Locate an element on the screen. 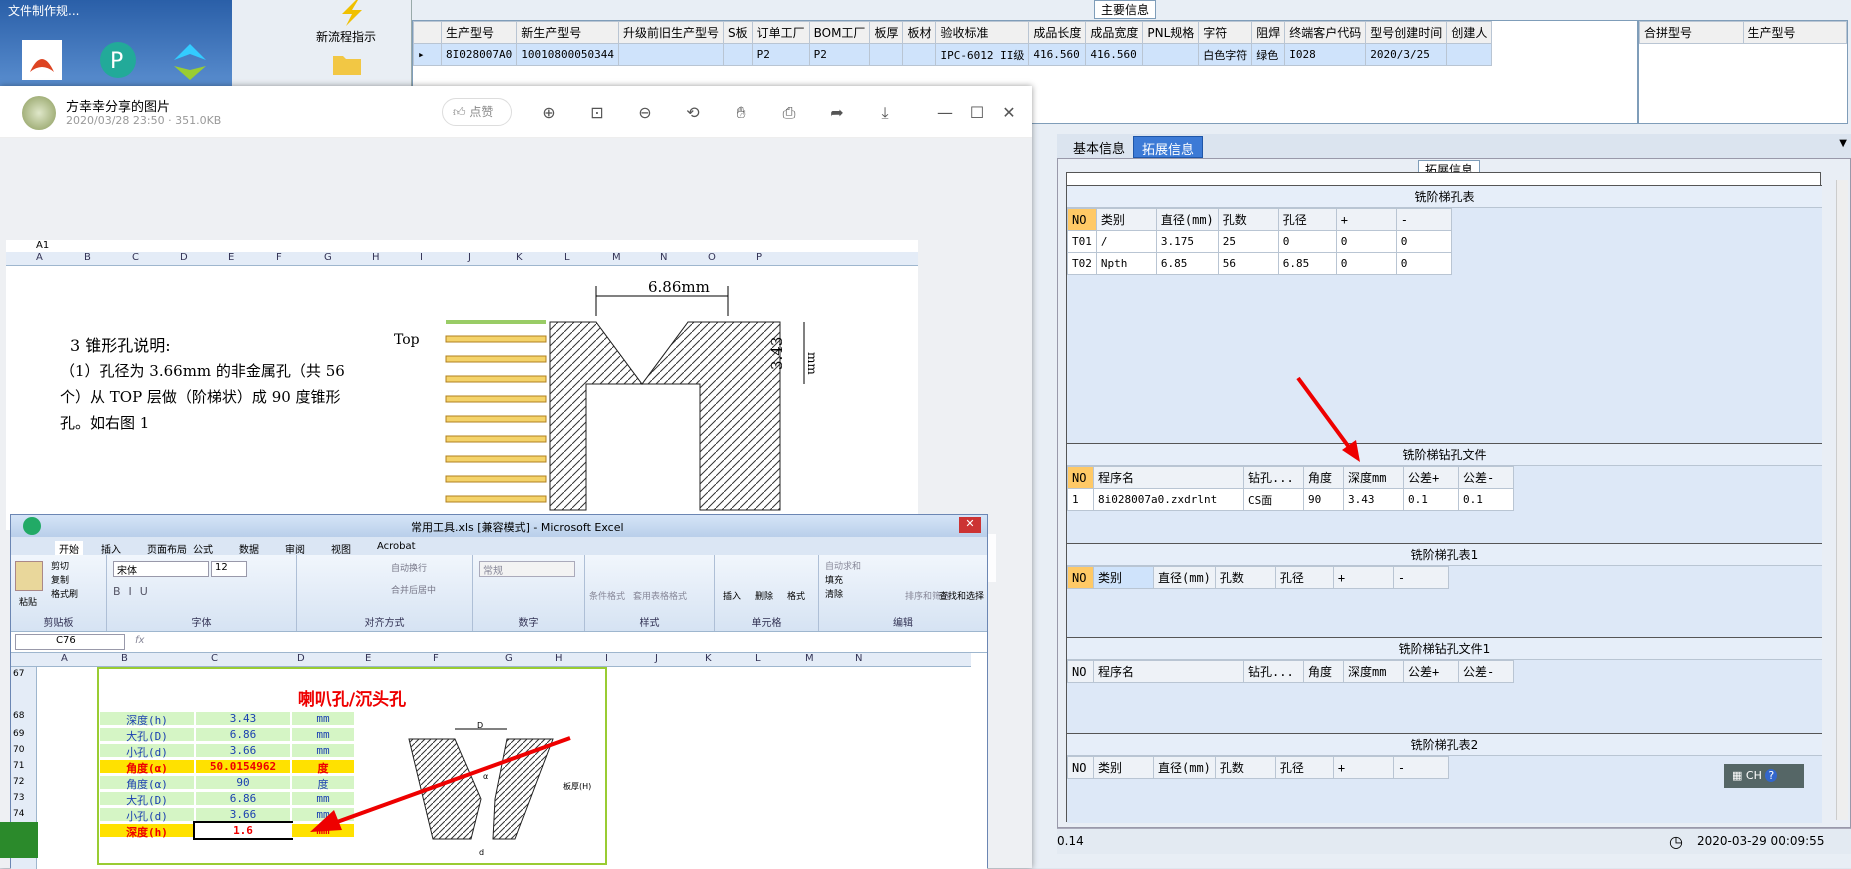 The height and width of the screenshot is (869, 1851). column-header: 孔数 is located at coordinates (1245, 767).